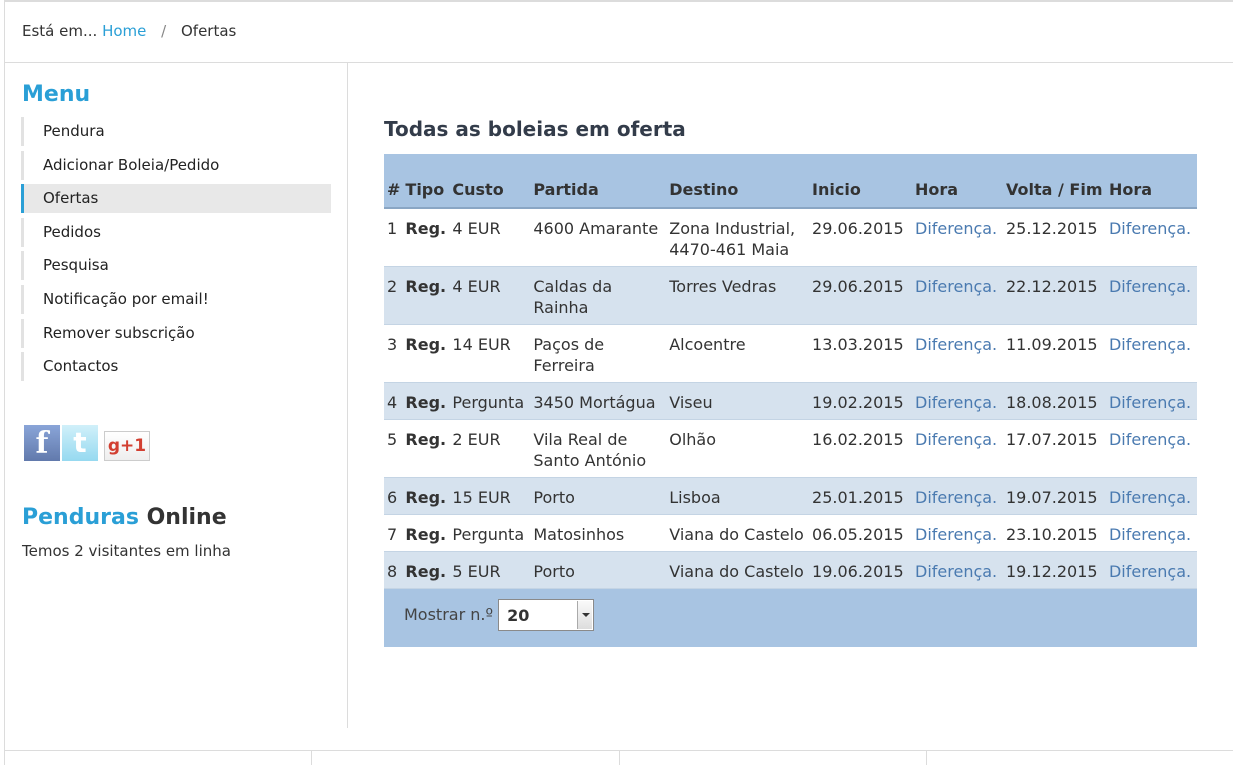 The image size is (1233, 765). What do you see at coordinates (860, 496) in the screenshot?
I see `row-start-date: 25.01.2015` at bounding box center [860, 496].